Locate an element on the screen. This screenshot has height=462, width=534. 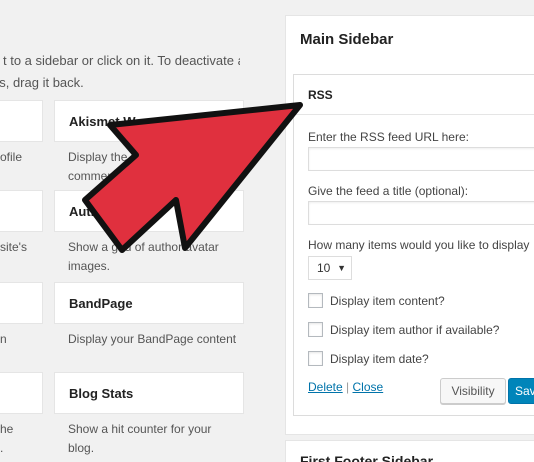
rss-show-date-row: Display item date? is located at coordinates (368, 358).